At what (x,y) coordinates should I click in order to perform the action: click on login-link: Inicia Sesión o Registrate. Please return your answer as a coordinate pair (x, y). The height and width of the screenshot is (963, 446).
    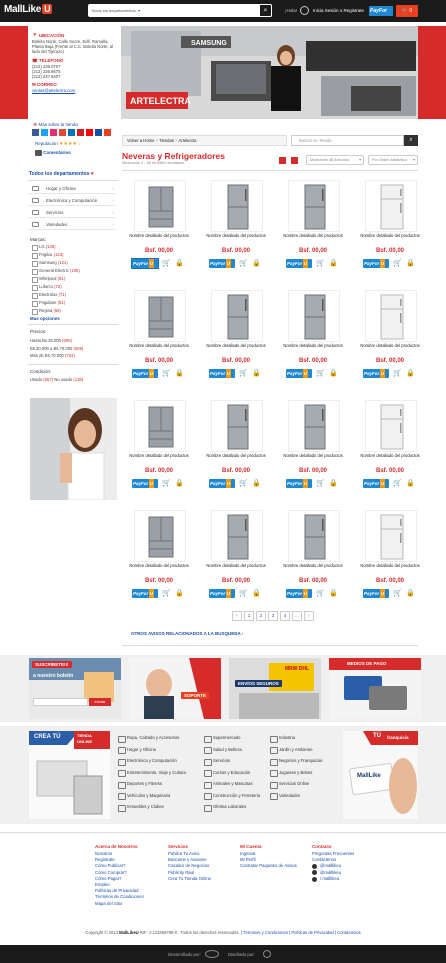
    Looking at the image, I should click on (338, 10).